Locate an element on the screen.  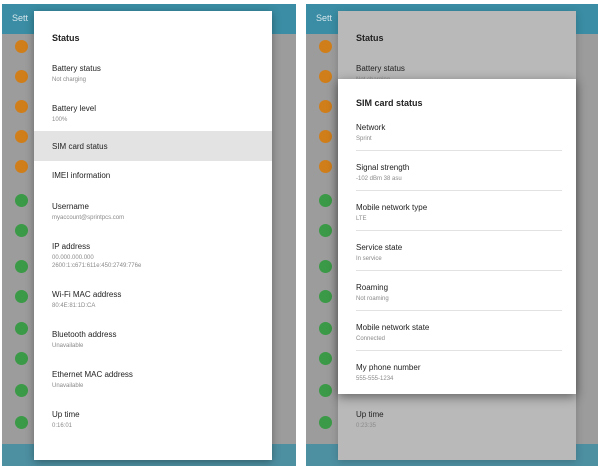
item-value: LTE is located at coordinates (361, 219).